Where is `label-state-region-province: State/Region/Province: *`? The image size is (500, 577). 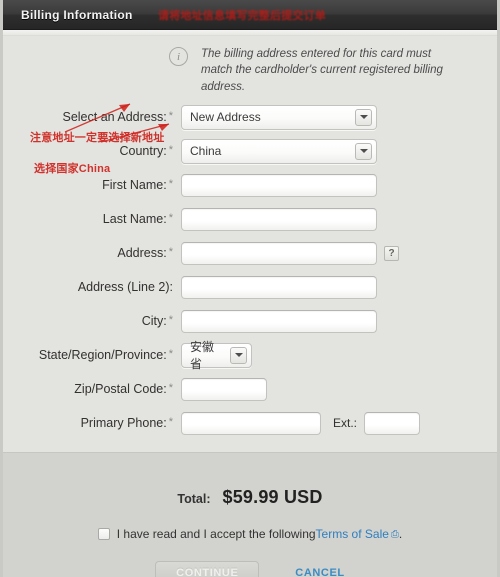 label-state-region-province: State/Region/Province: * is located at coordinates (92, 355).